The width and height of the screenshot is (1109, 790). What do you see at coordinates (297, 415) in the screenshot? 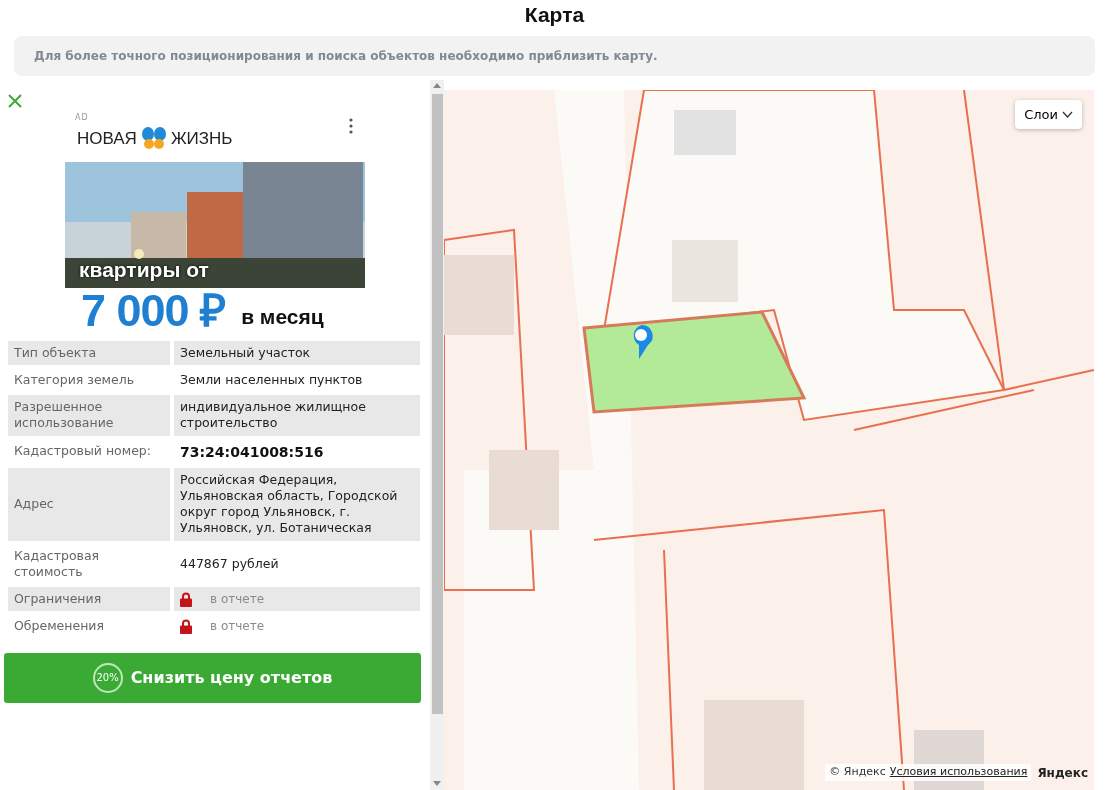
I see `field-value: индивидуальное жилищное строительство` at bounding box center [297, 415].